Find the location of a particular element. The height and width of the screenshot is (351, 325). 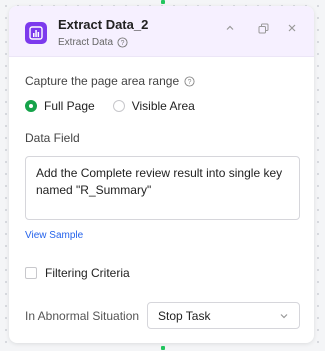

collapse-button is located at coordinates (230, 28).